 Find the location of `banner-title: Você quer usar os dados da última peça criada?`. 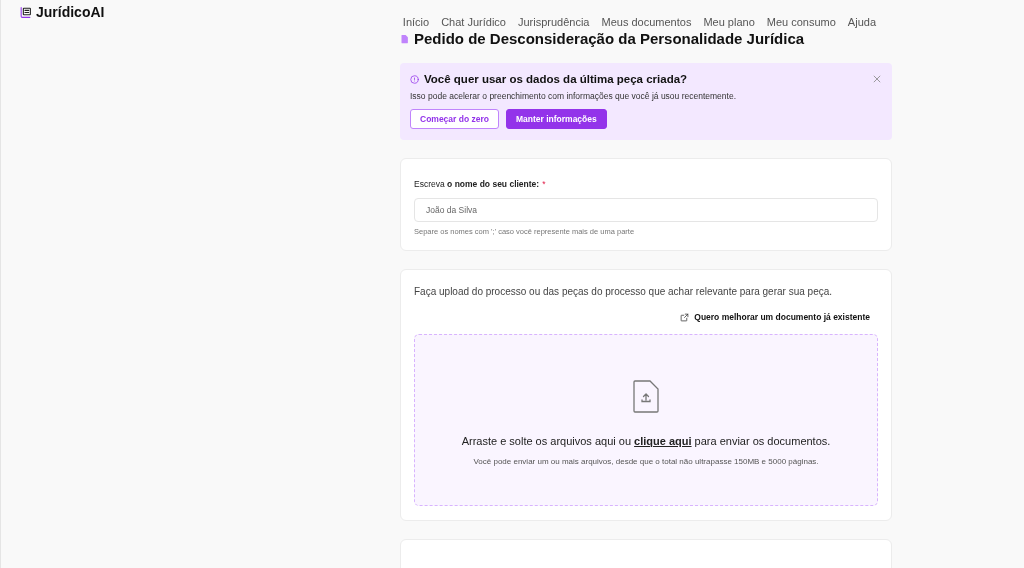

banner-title: Você quer usar os dados da última peça criada? is located at coordinates (556, 79).